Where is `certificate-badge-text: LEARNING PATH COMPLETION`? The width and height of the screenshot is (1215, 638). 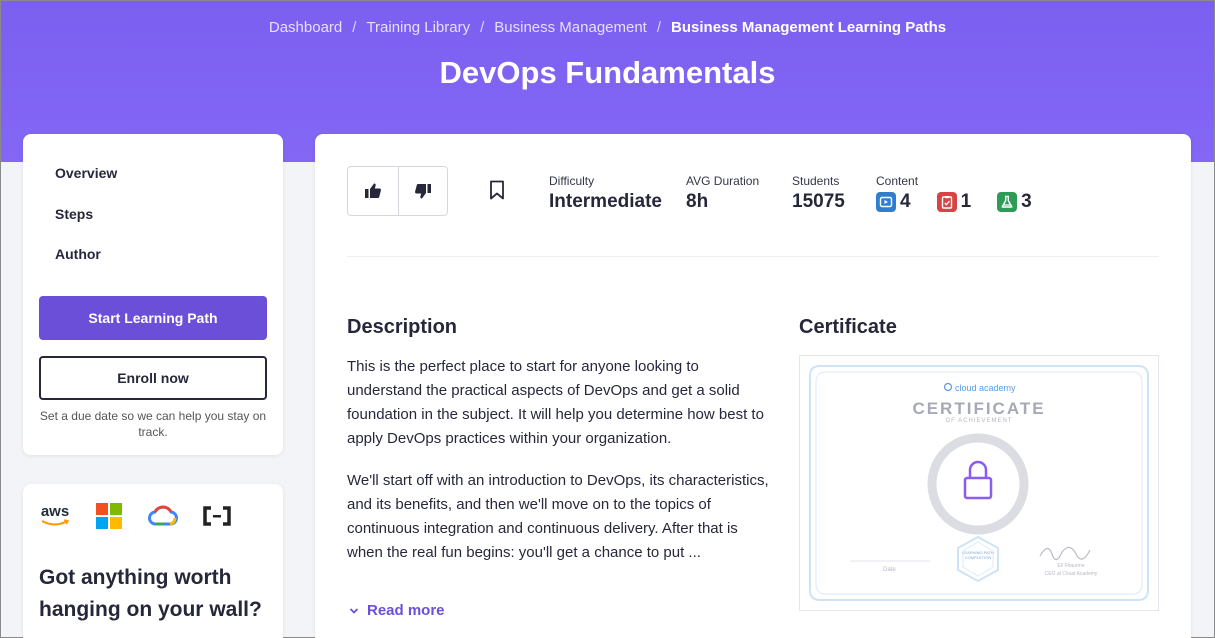 certificate-badge-text: LEARNING PATH COMPLETION is located at coordinates (978, 555).